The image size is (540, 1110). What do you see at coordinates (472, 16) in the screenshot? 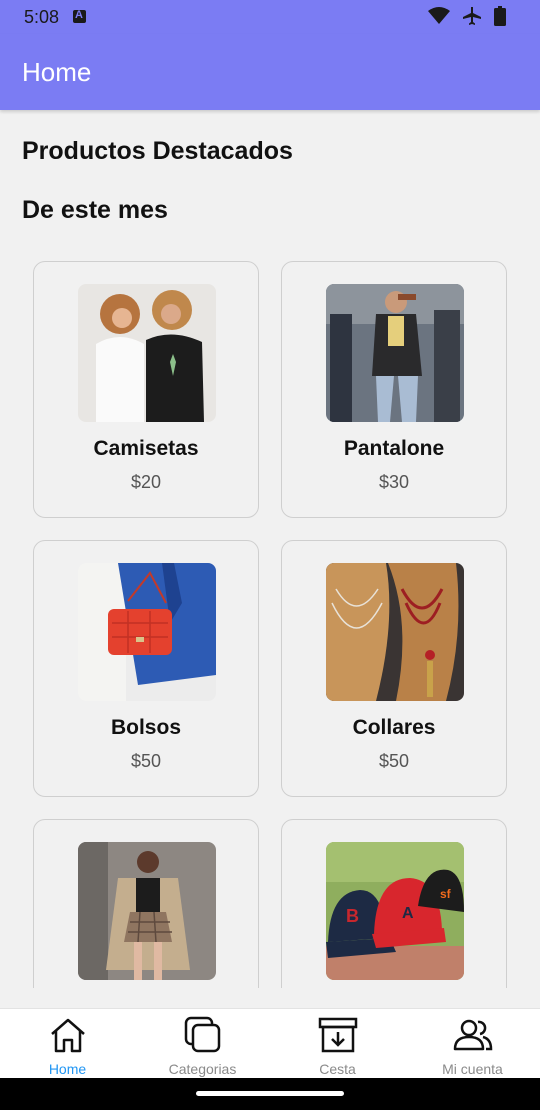
I see `airplane-icon` at bounding box center [472, 16].